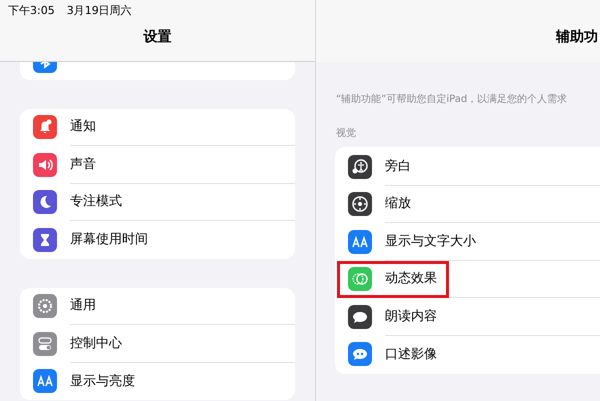 The height and width of the screenshot is (401, 600). I want to click on motion-icon, so click(360, 279).